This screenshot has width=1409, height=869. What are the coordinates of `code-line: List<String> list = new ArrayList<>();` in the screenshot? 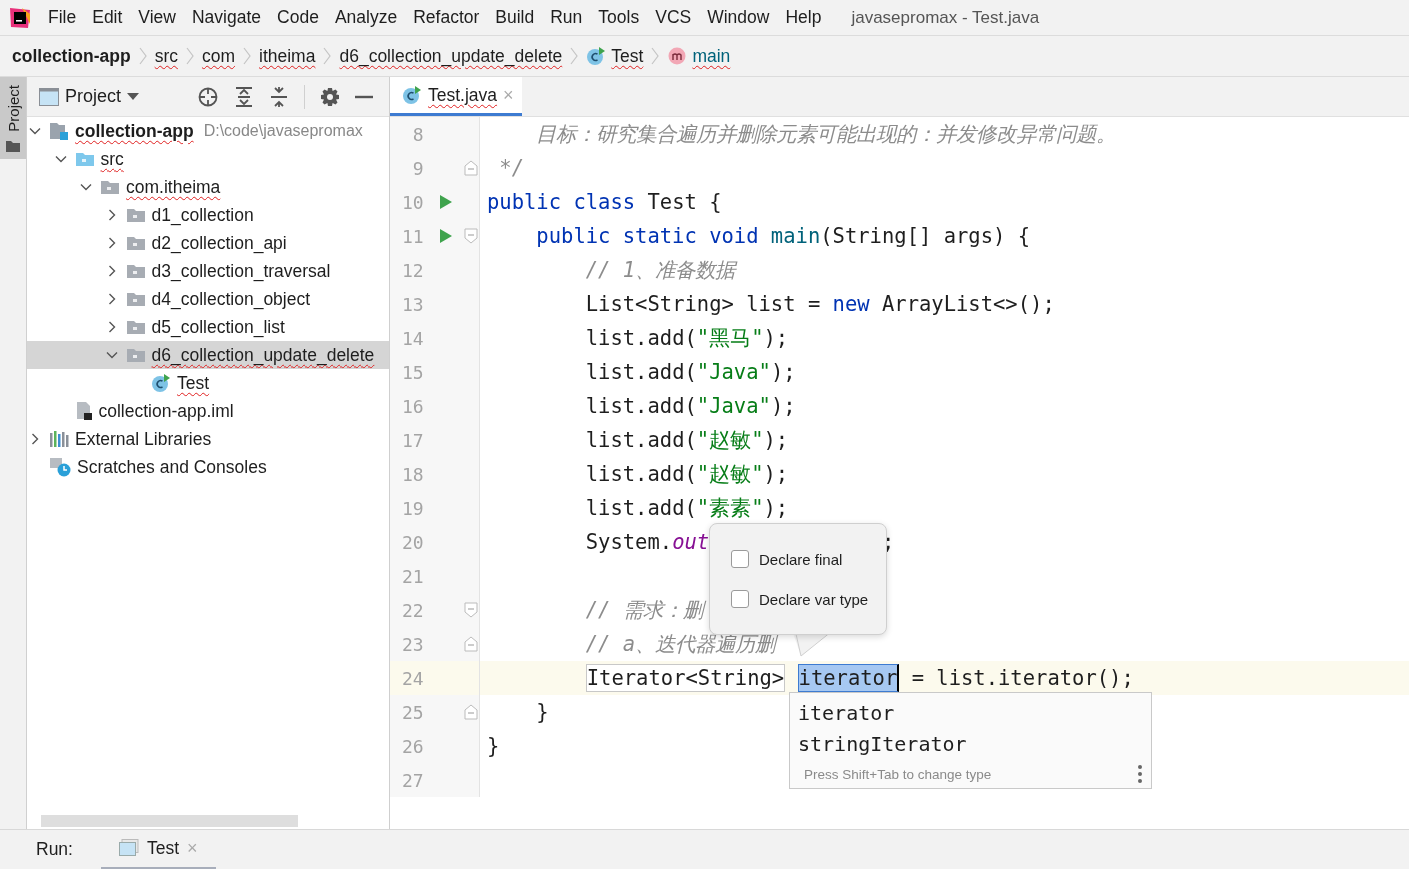 It's located at (819, 304).